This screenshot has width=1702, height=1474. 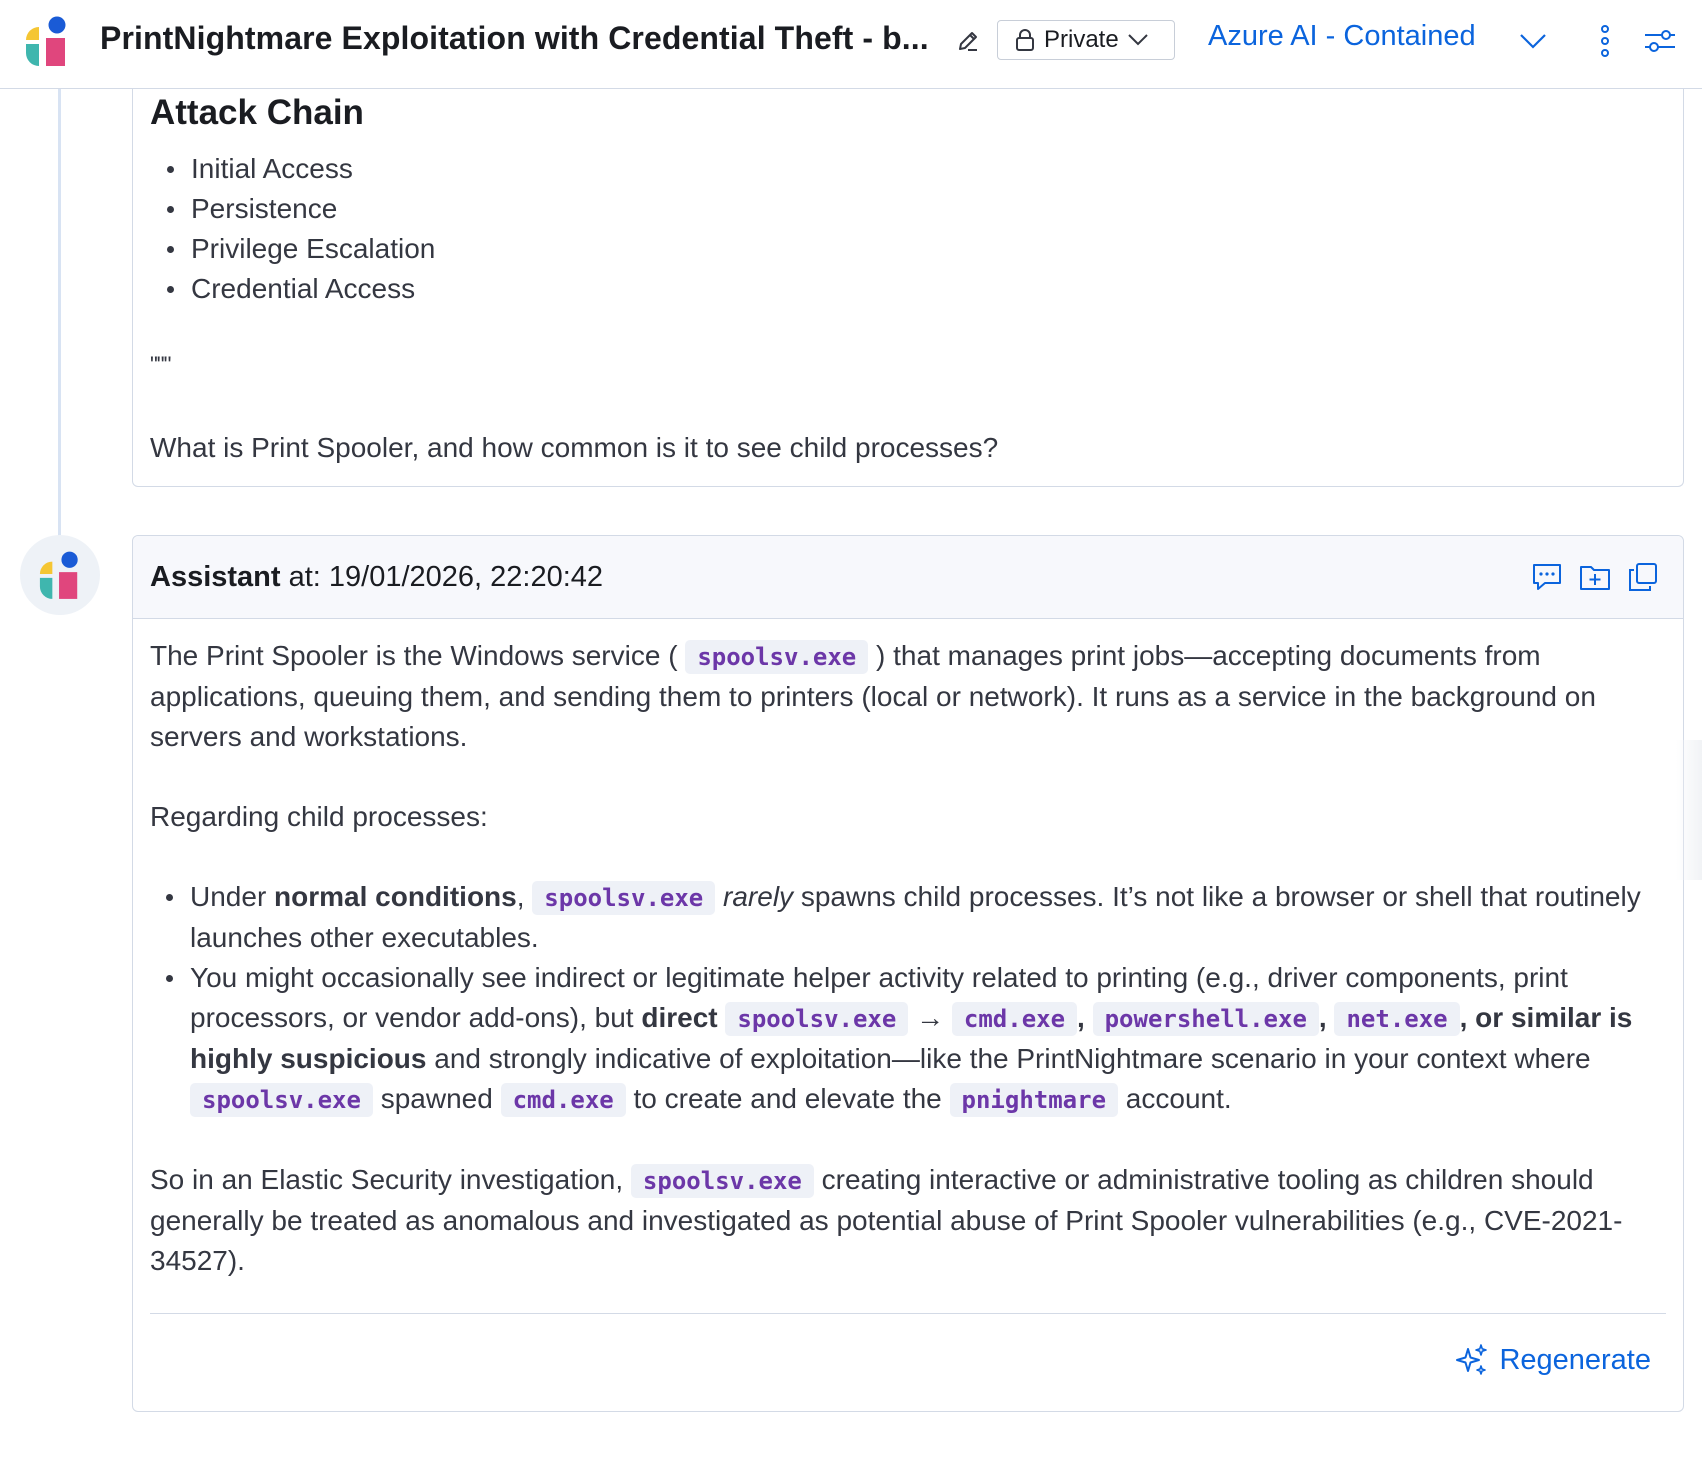 I want to click on scrollbar-shadow, so click(x=1689, y=810).